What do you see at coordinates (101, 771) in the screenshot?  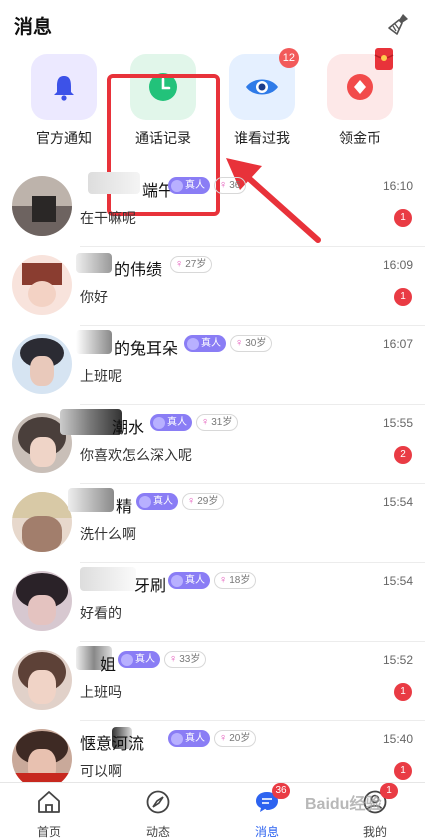 I see `message-preview: 可以啊` at bounding box center [101, 771].